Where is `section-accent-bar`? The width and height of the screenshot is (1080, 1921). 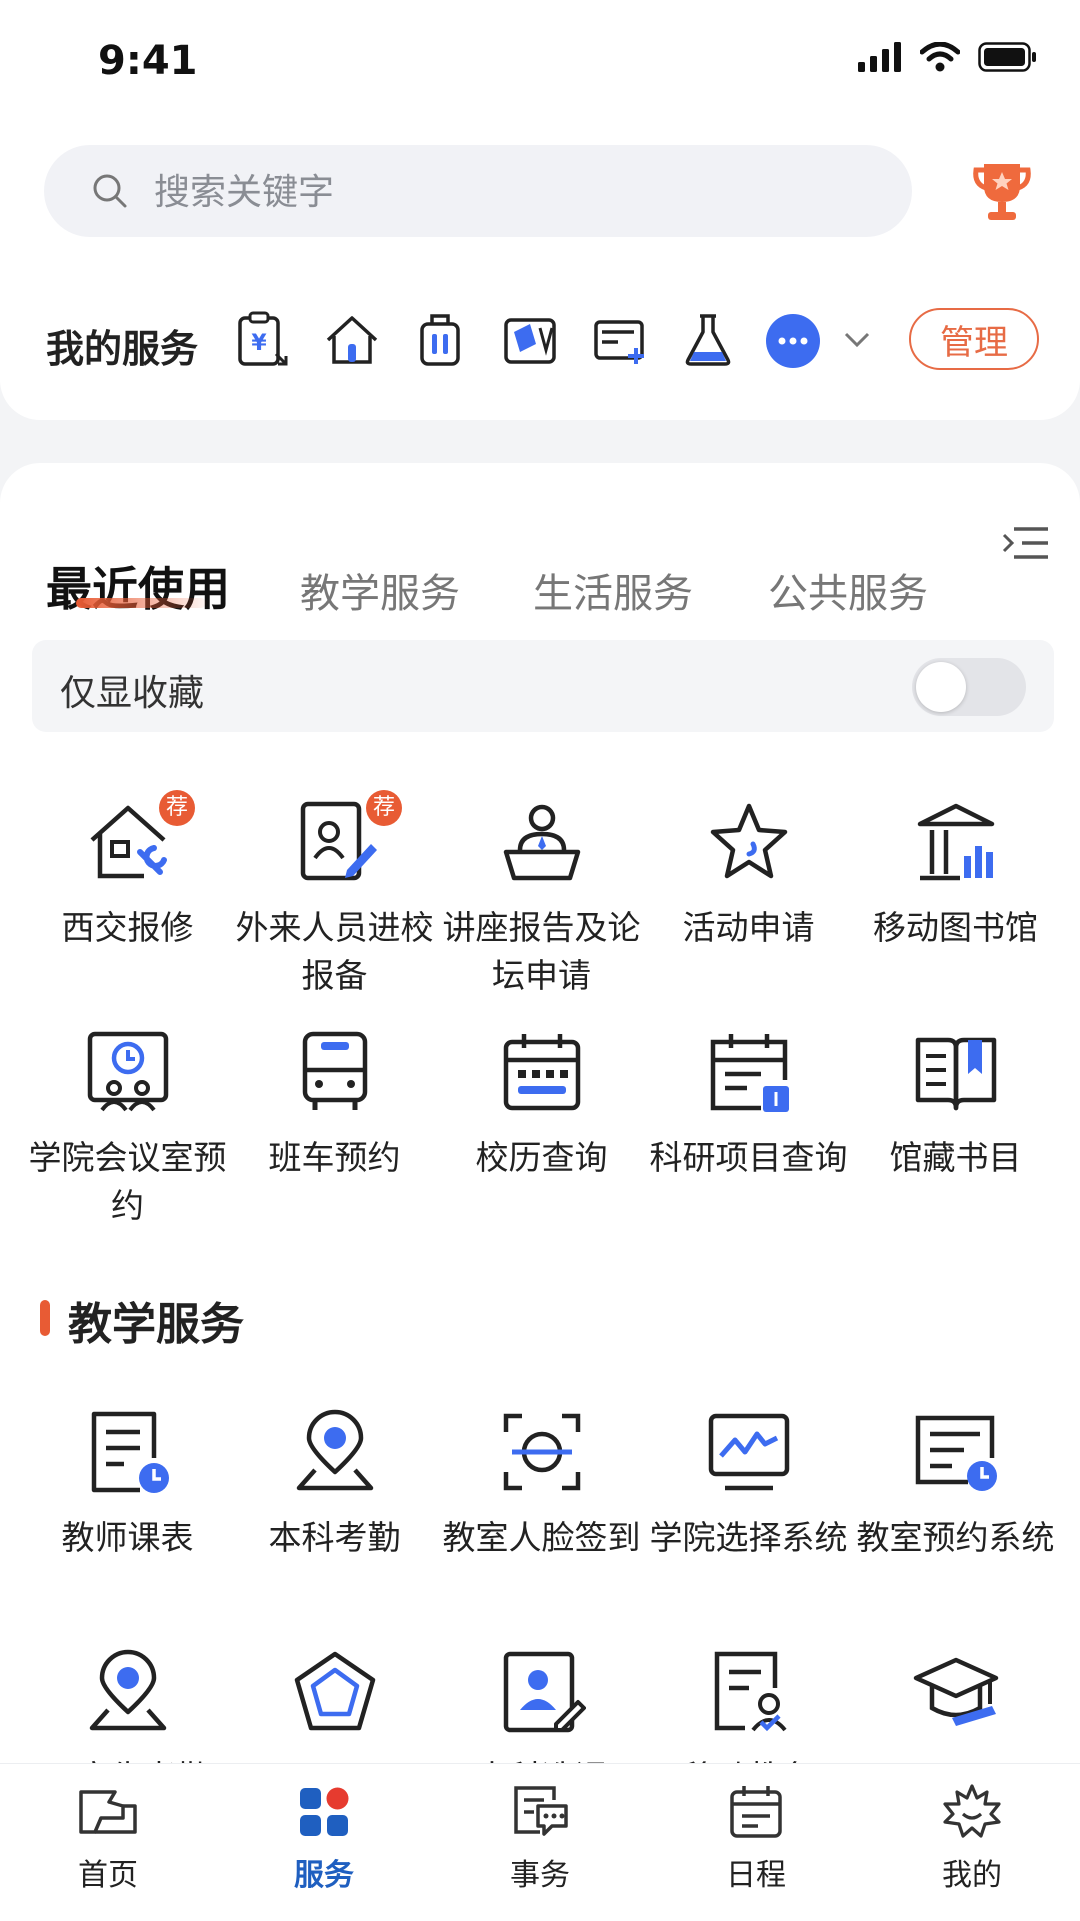
section-accent-bar is located at coordinates (45, 1318).